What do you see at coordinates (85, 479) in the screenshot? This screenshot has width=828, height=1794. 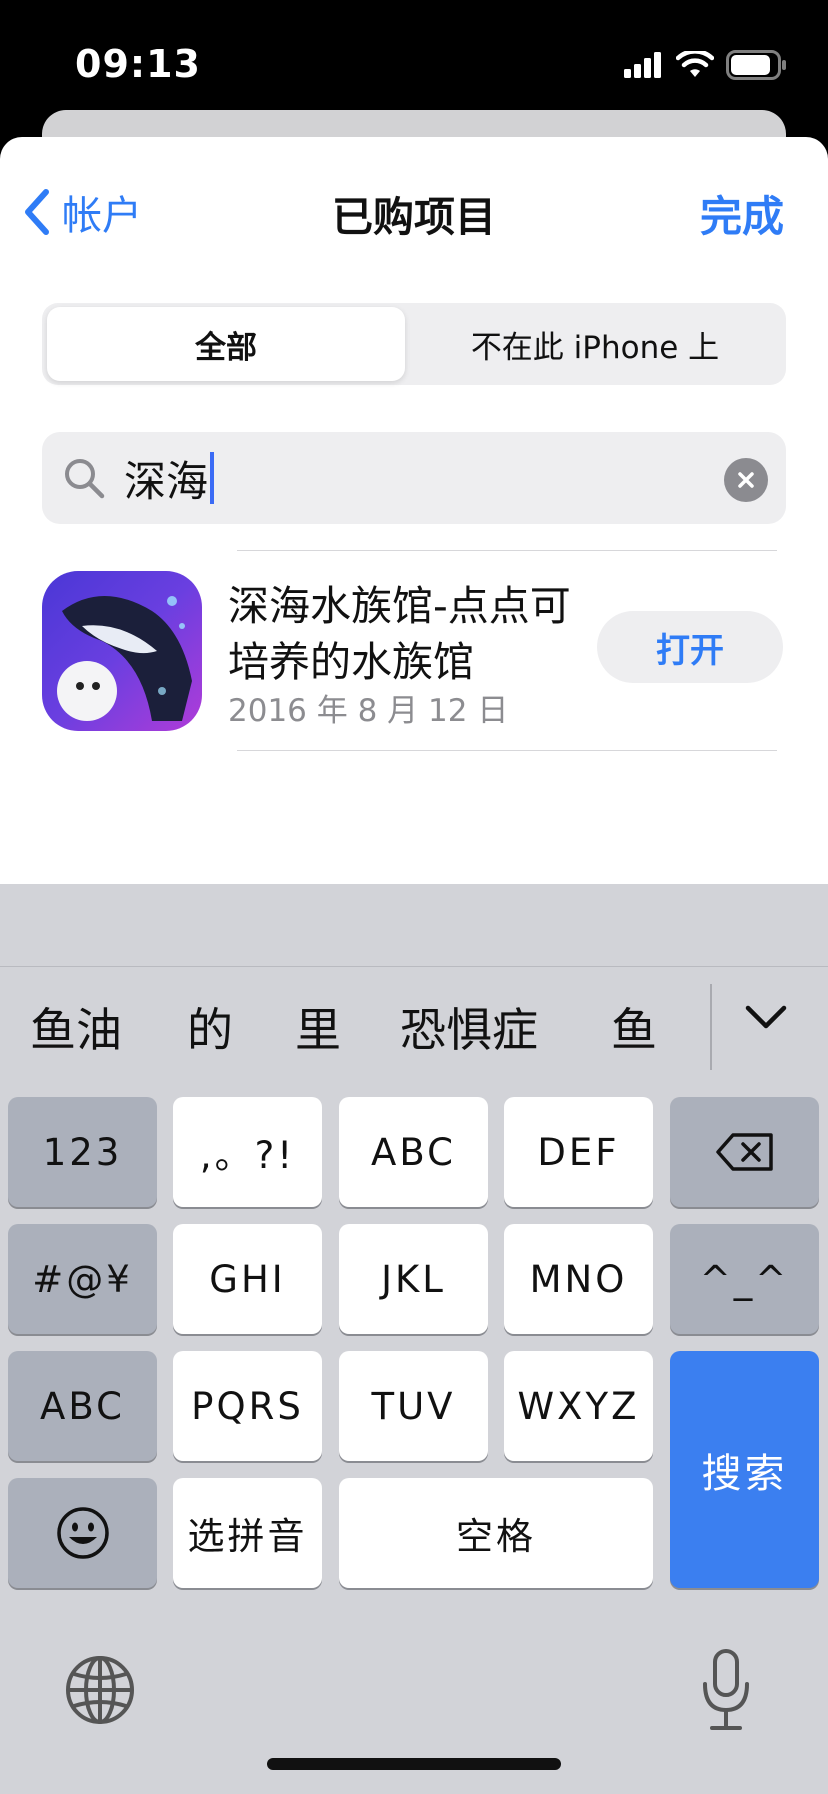 I see `search-icon` at bounding box center [85, 479].